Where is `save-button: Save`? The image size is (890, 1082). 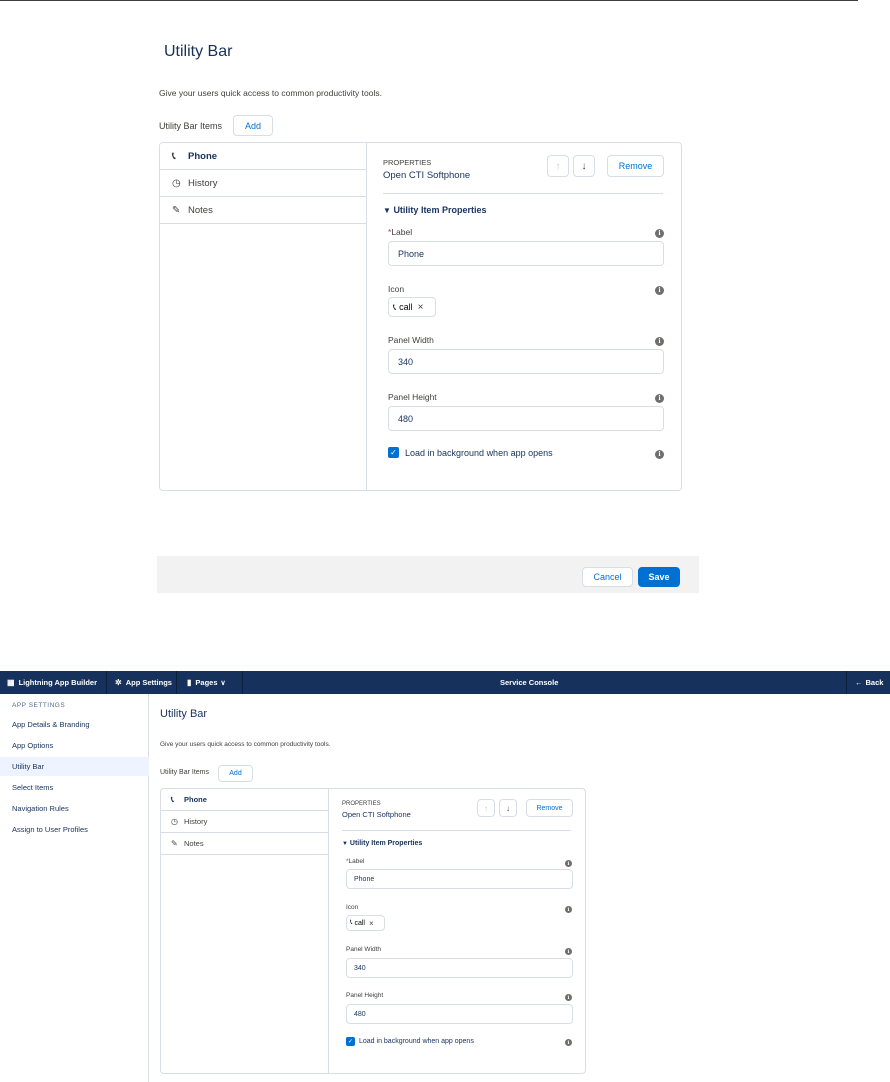
save-button: Save is located at coordinates (659, 577).